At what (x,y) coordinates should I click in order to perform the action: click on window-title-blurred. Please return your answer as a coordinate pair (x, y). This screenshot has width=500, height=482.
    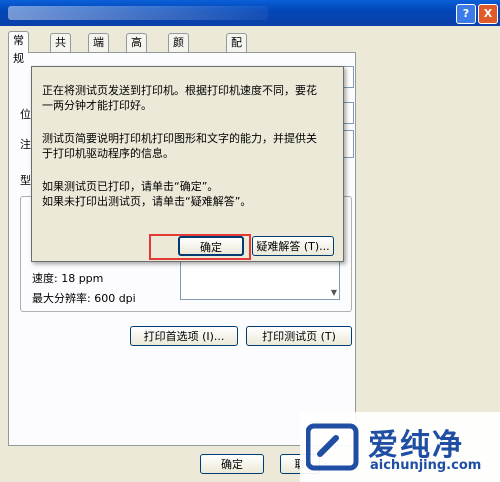
    Looking at the image, I should click on (138, 13).